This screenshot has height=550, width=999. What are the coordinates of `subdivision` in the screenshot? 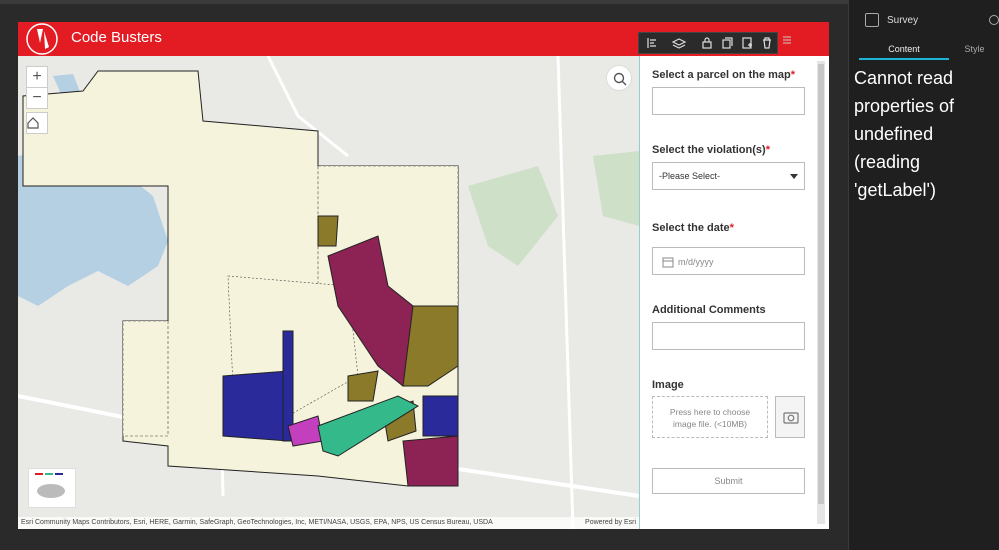 It's located at (145, 378).